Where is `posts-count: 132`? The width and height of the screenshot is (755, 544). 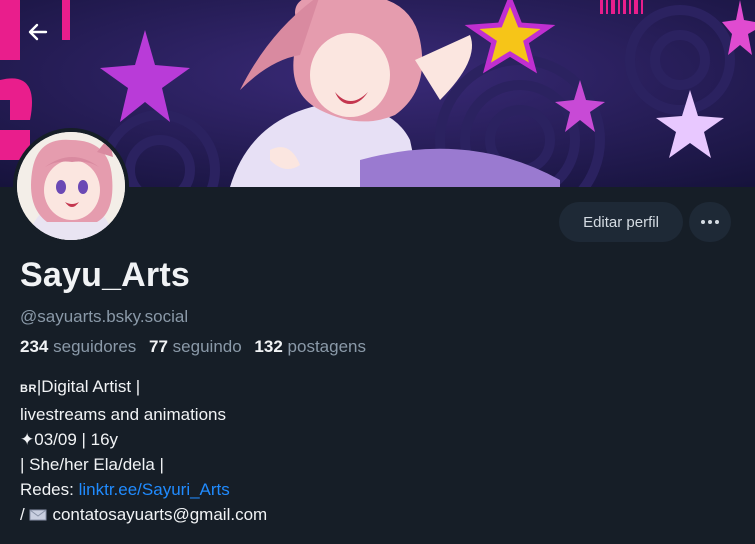 posts-count: 132 is located at coordinates (268, 346).